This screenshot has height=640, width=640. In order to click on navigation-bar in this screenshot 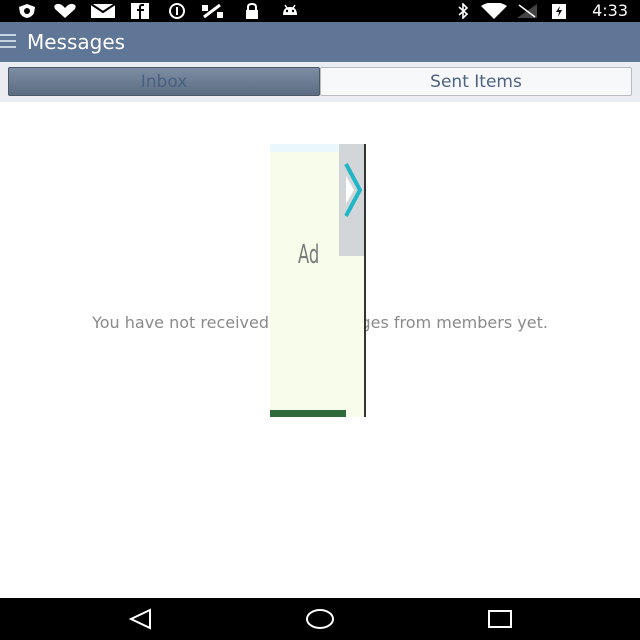, I will do `click(320, 619)`.